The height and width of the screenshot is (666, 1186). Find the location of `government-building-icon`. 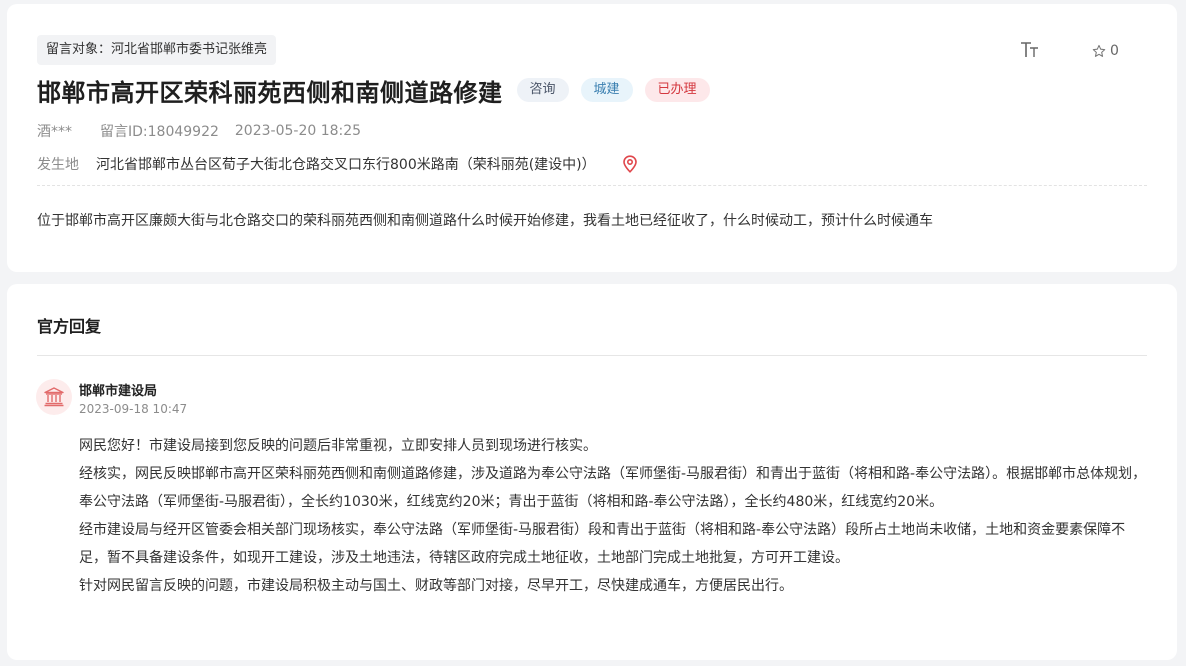

government-building-icon is located at coordinates (54, 397).